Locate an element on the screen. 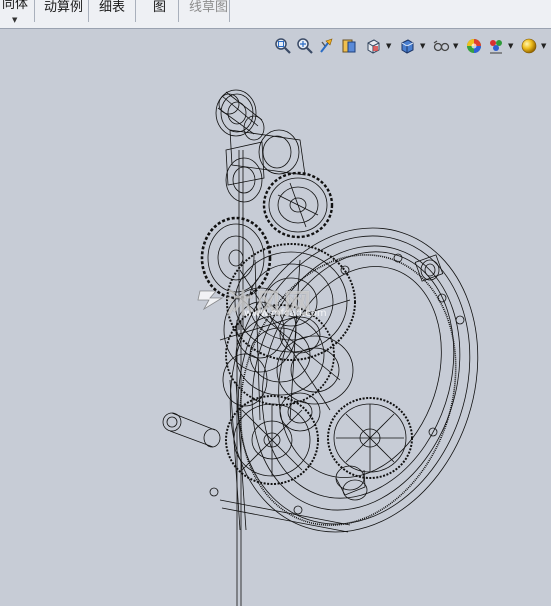 The image size is (551, 606). watermark-logo-icon is located at coordinates (210, 300).